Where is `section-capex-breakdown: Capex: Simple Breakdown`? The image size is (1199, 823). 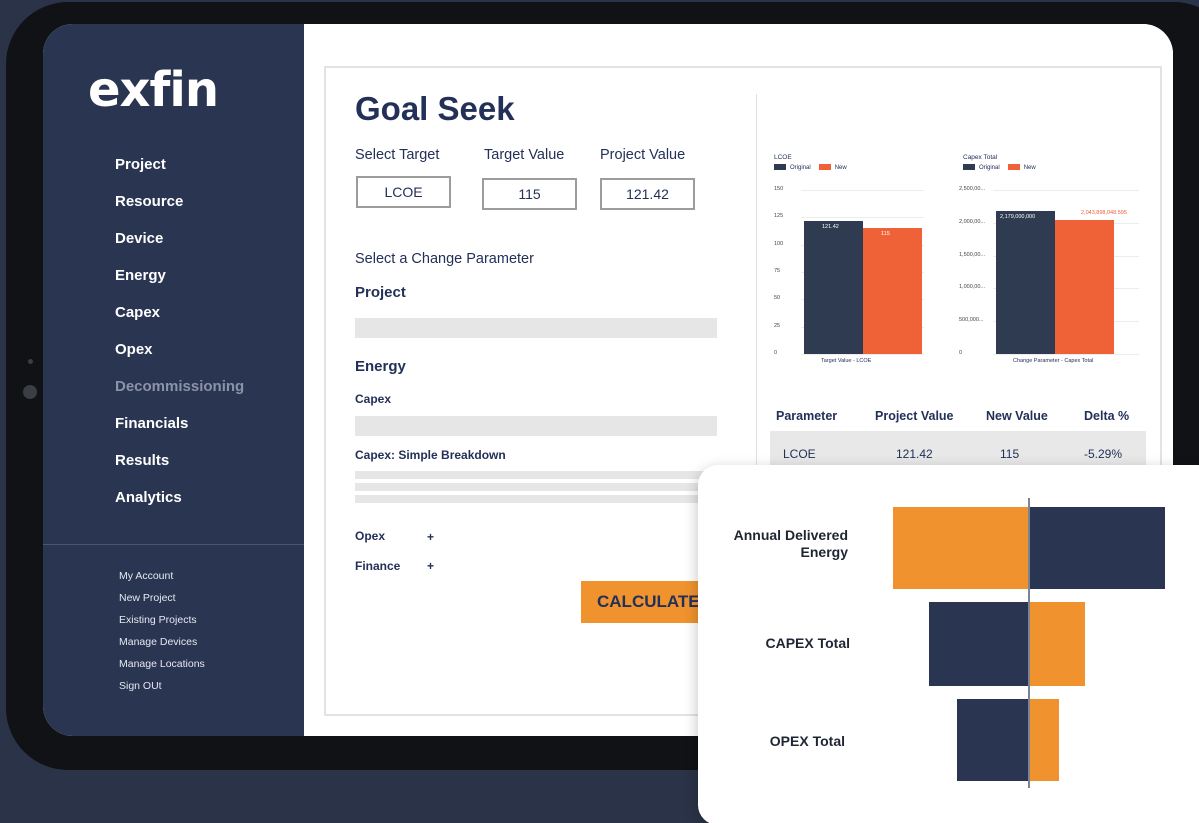 section-capex-breakdown: Capex: Simple Breakdown is located at coordinates (430, 455).